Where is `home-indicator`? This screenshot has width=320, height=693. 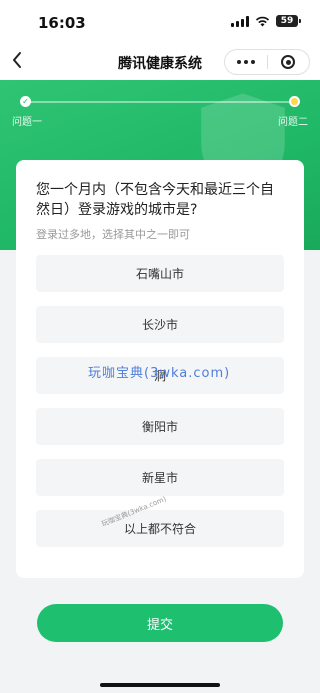
home-indicator is located at coordinates (160, 685).